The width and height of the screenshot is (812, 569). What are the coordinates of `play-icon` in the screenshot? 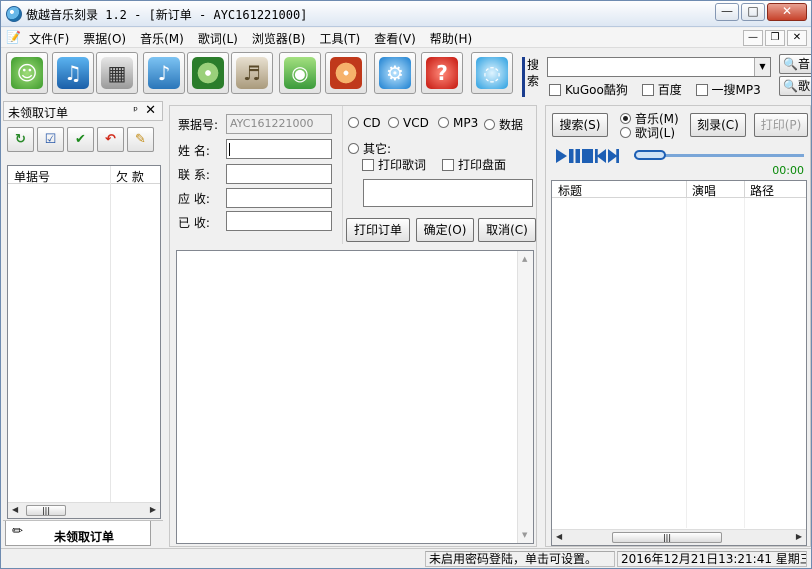 It's located at (561, 156).